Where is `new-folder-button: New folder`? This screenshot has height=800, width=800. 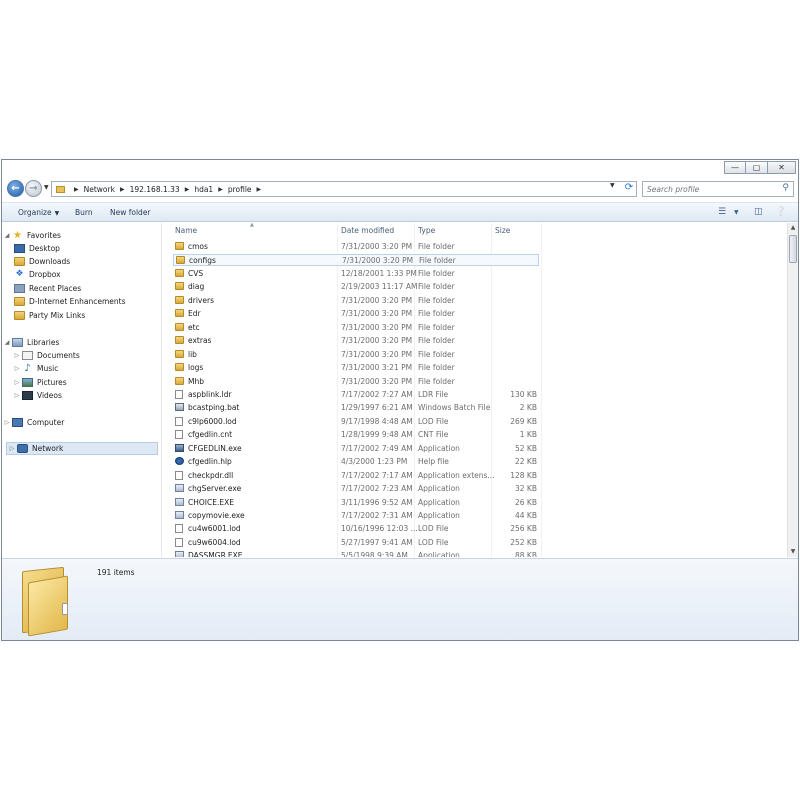 new-folder-button: New folder is located at coordinates (130, 212).